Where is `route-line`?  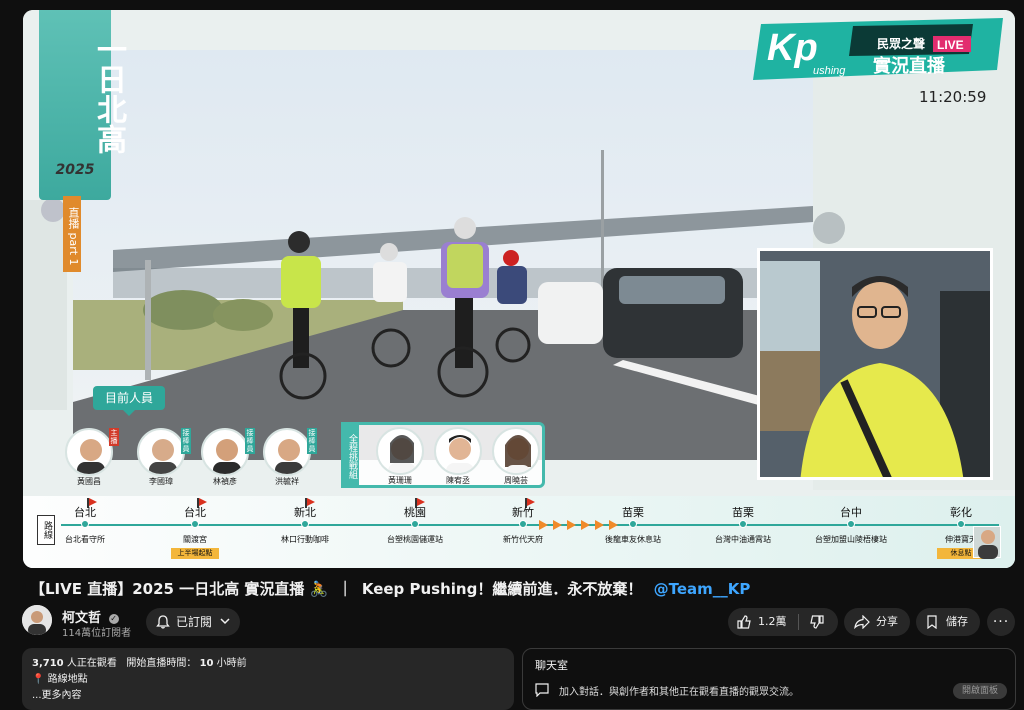
route-line is located at coordinates (530, 525).